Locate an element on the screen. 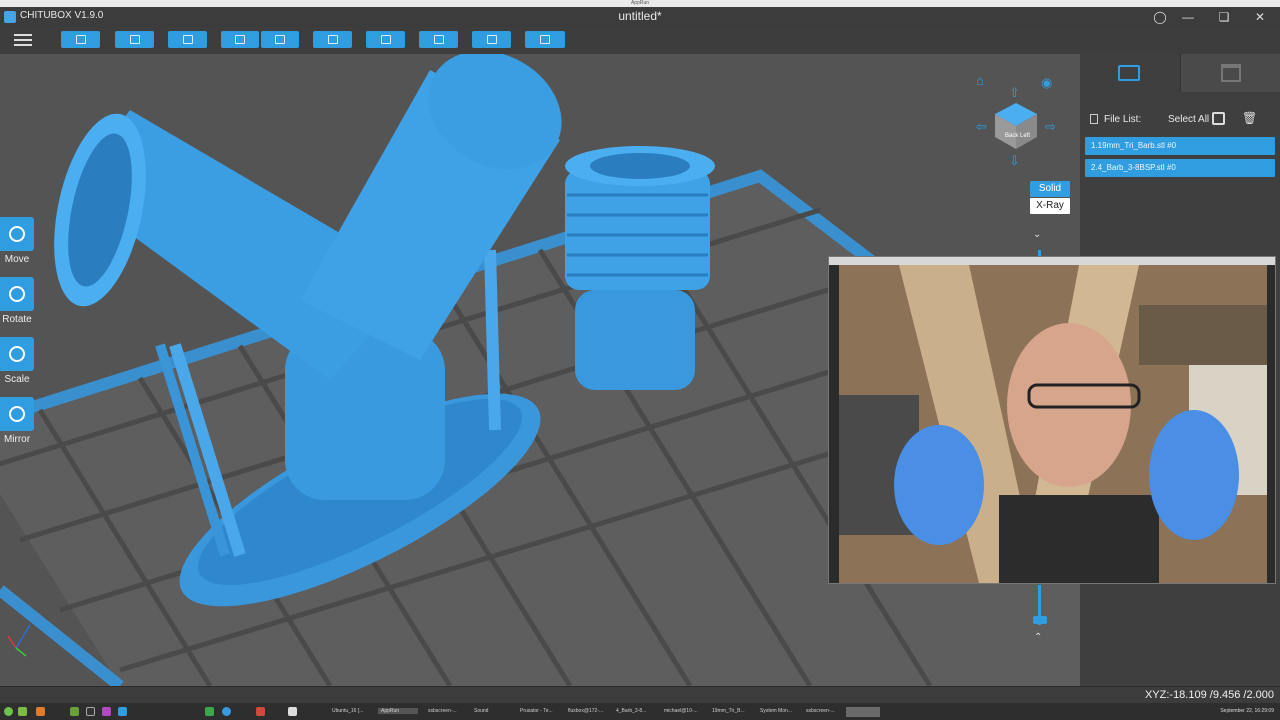 Image resolution: width=1280 pixels, height=720 pixels. browser-icon is located at coordinates (226, 711).